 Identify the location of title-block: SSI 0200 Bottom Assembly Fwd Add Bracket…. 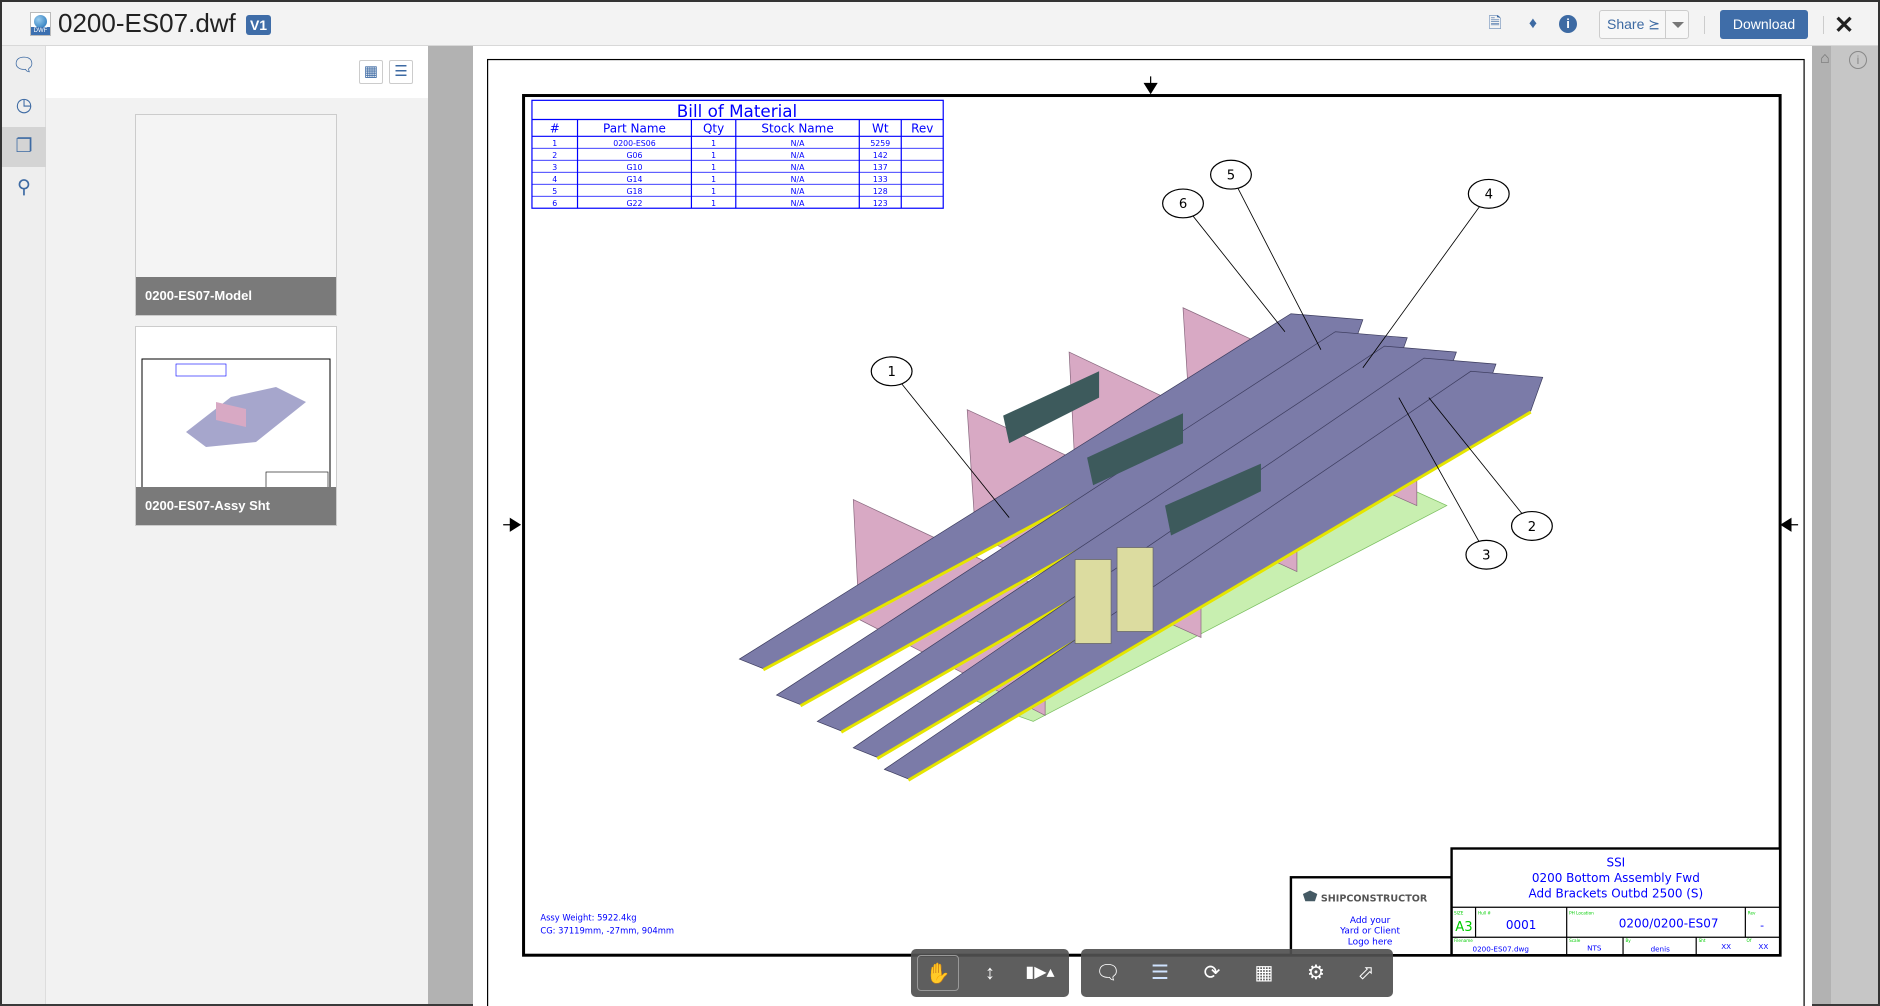
(1616, 902).